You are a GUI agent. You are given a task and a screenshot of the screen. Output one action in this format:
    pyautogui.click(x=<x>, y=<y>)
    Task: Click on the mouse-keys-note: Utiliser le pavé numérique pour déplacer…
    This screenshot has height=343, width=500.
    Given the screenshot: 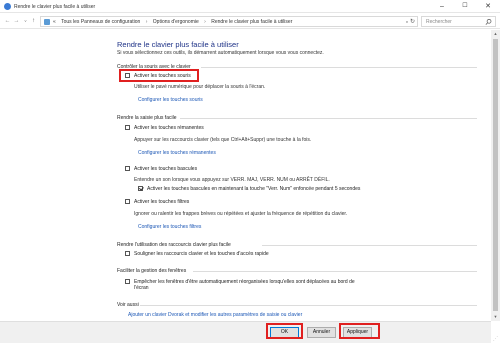 What is the action you would take?
    pyautogui.click(x=200, y=87)
    